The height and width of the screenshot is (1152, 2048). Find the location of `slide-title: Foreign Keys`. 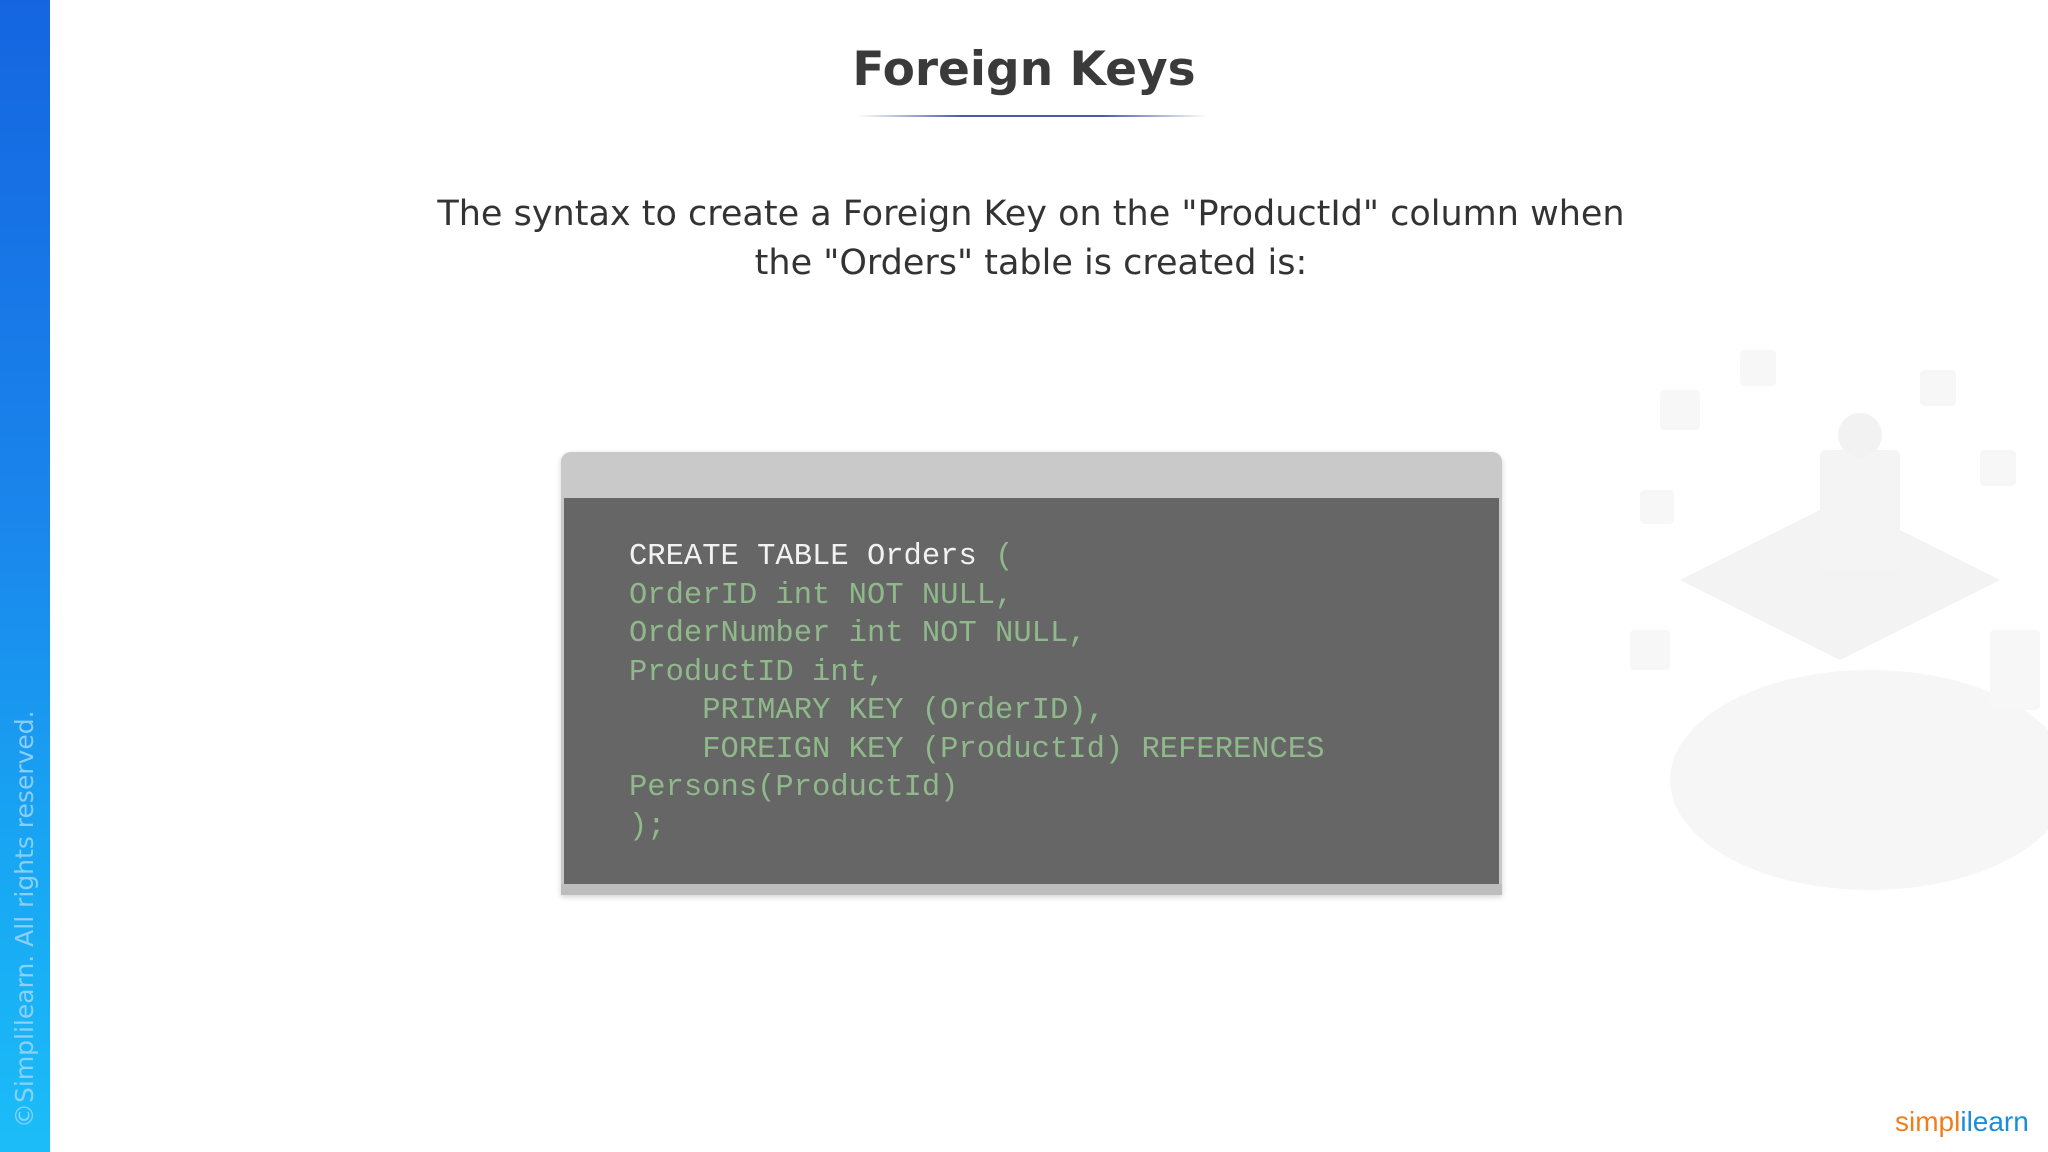

slide-title: Foreign Keys is located at coordinates (1024, 69).